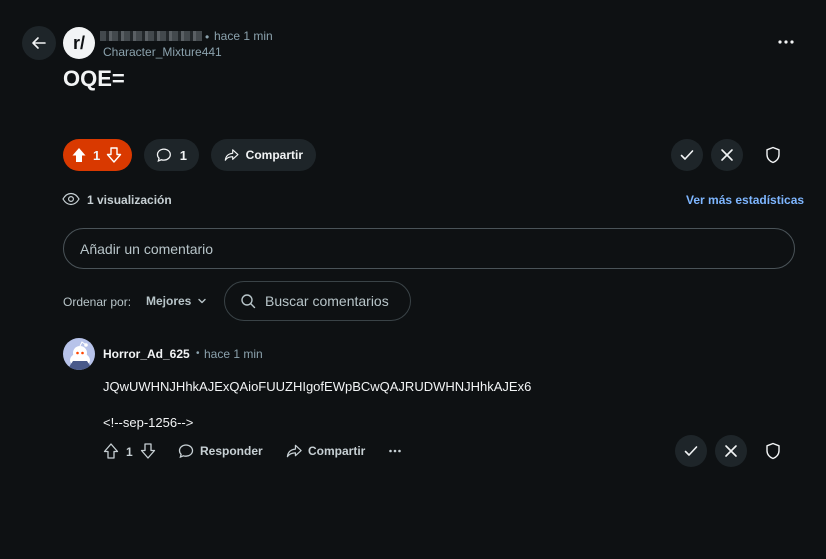  I want to click on subreddit-avatar: r/, so click(79, 43).